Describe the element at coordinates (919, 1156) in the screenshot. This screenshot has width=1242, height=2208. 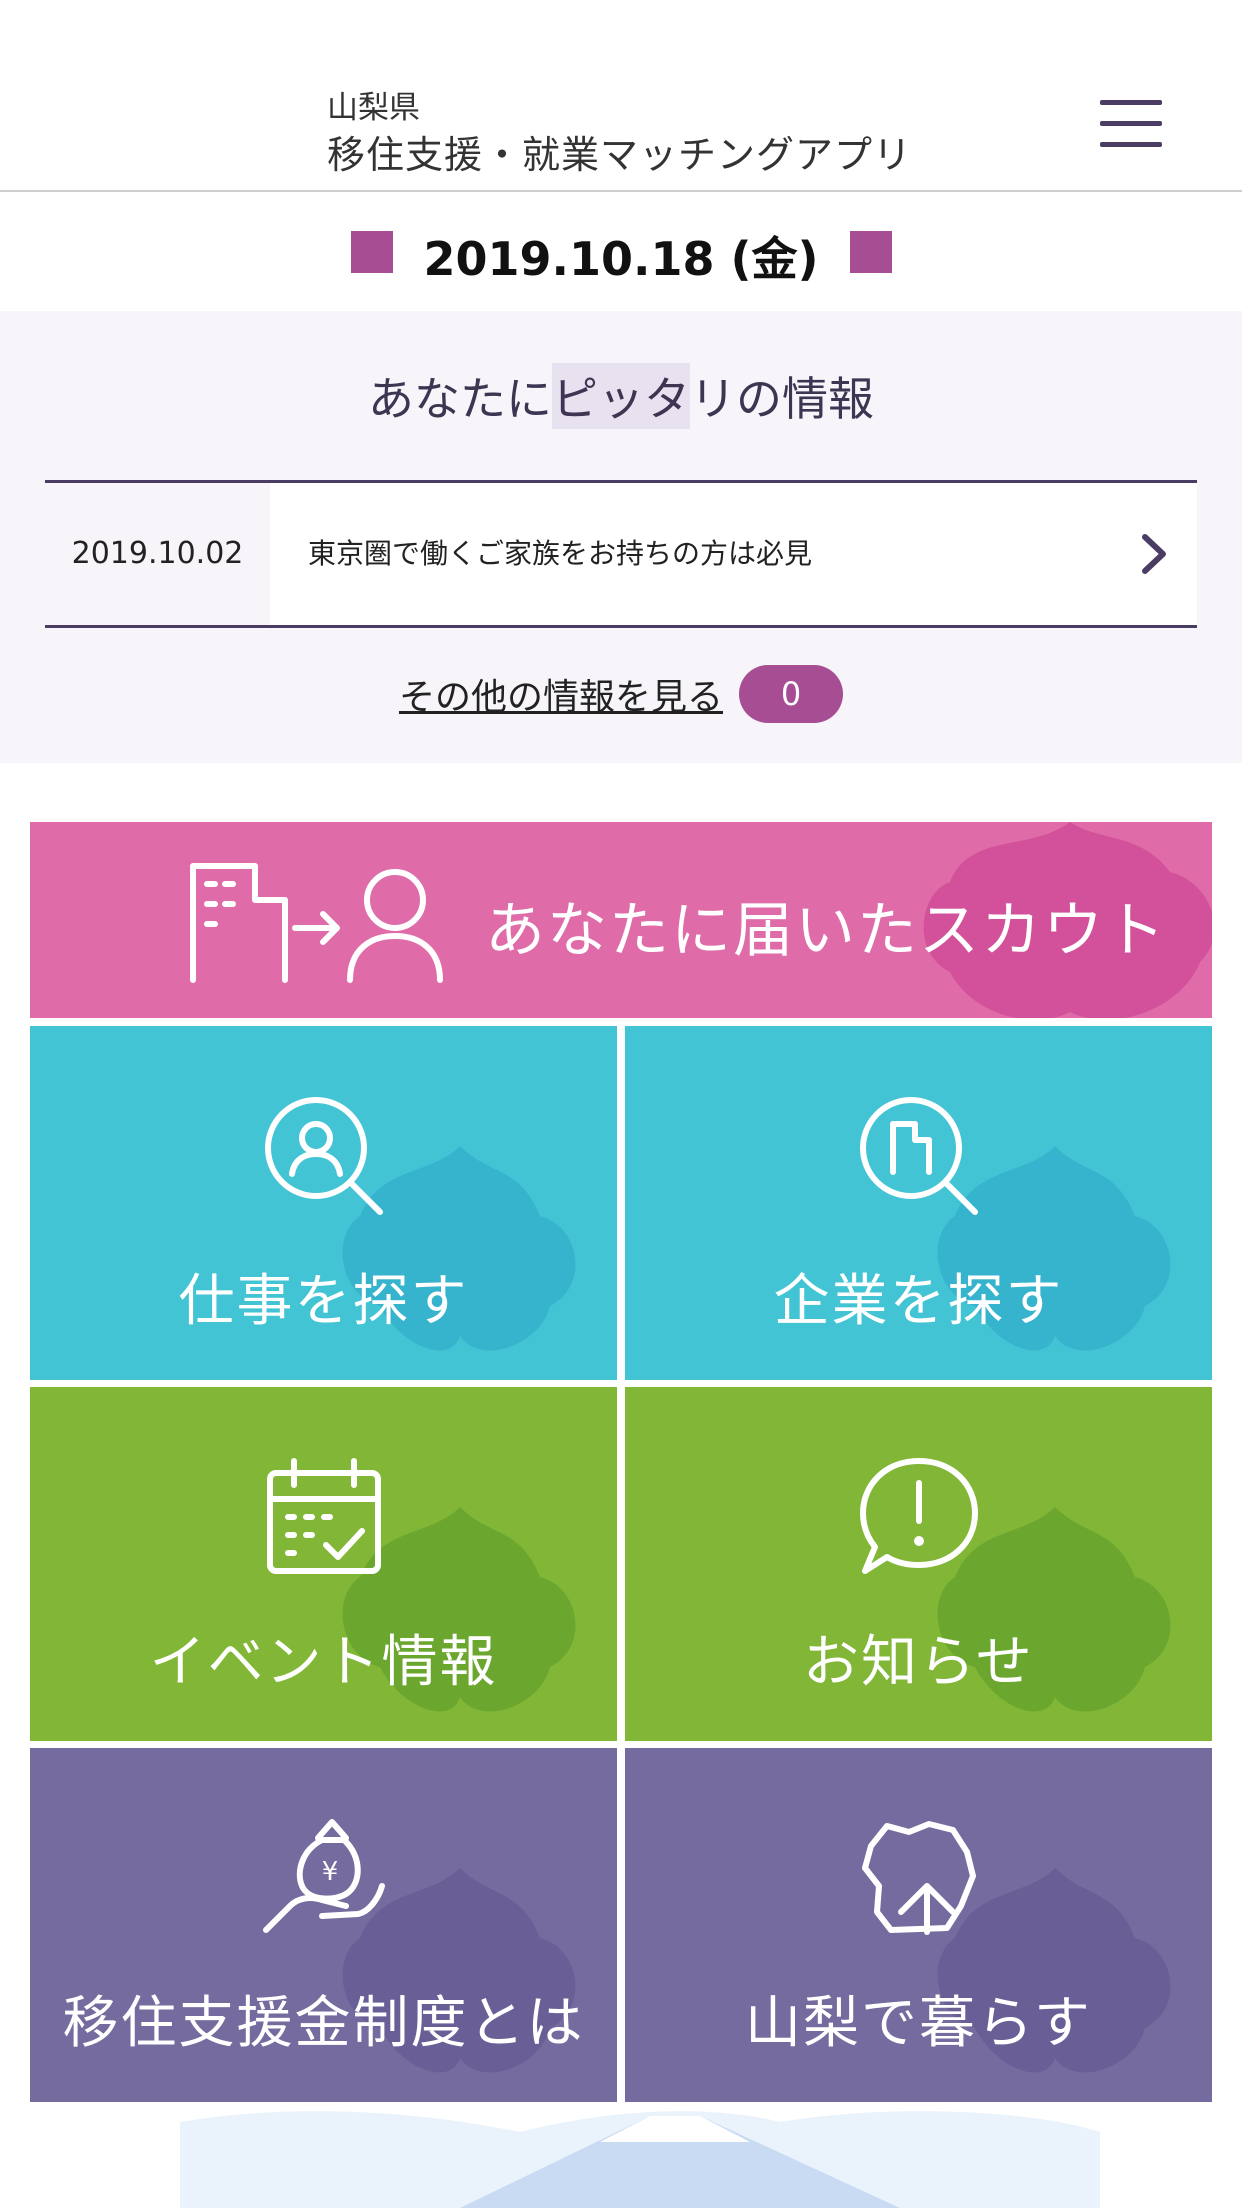
I see `search-building-icon` at that location.